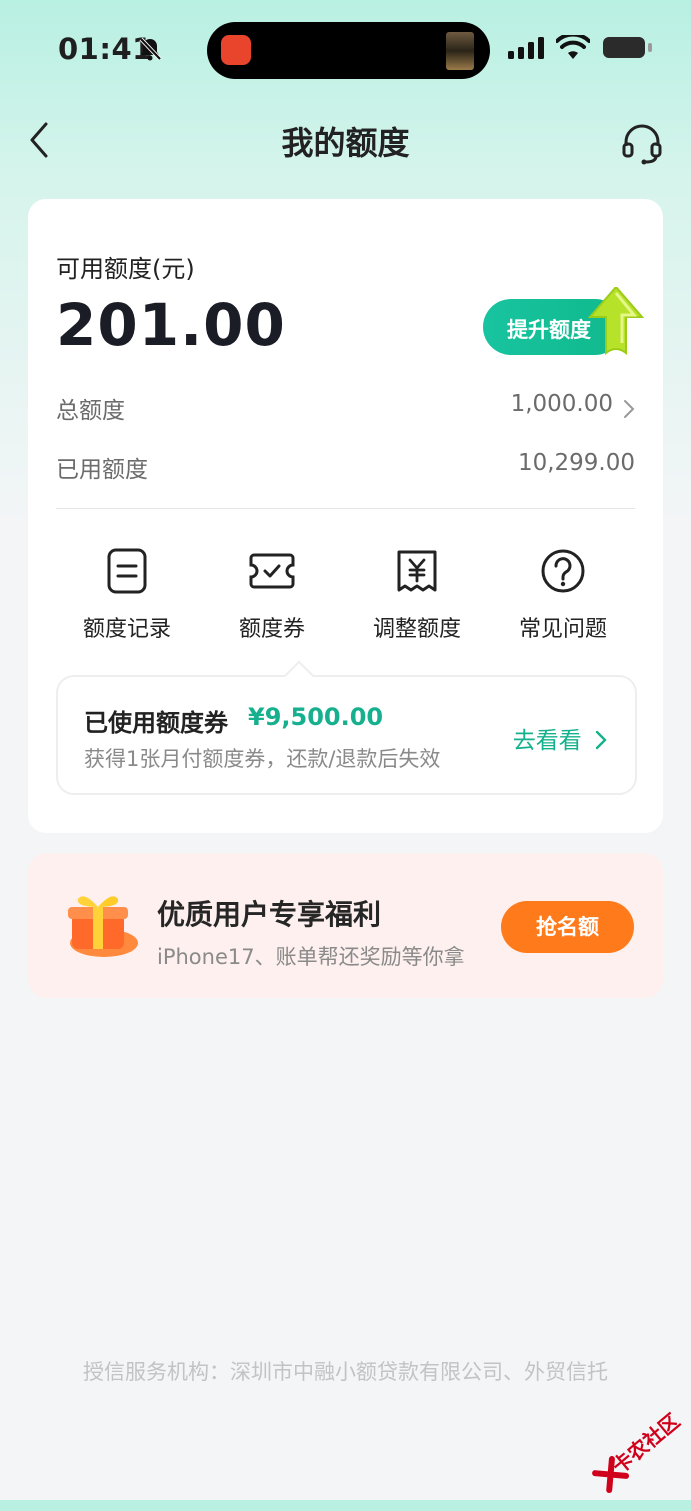 Image resolution: width=691 pixels, height=1511 pixels. I want to click on shortcut-label: 调整额度, so click(416, 629).